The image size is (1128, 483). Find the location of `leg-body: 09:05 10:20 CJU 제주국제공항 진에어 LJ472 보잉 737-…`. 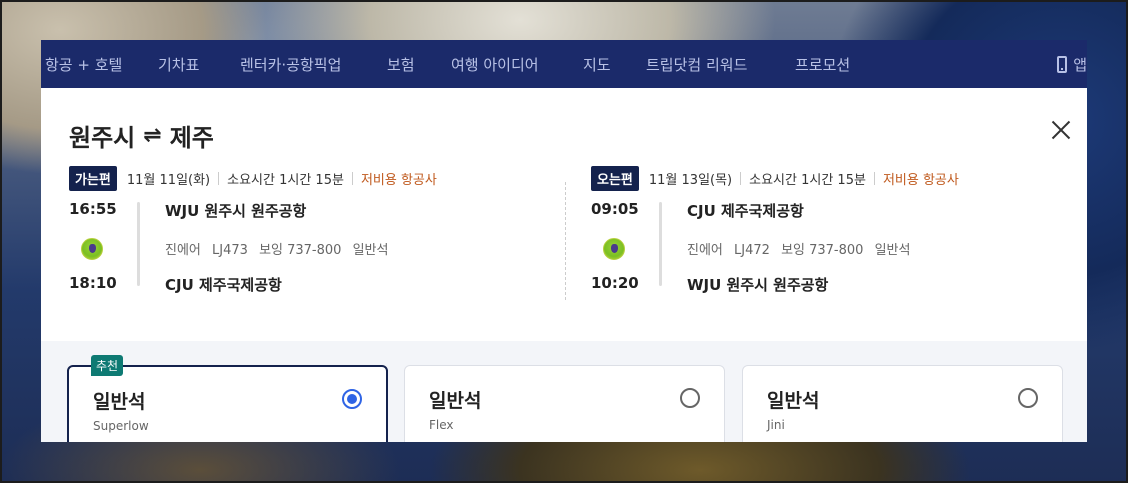

leg-body: 09:05 10:20 CJU 제주국제공항 진에어 LJ472 보잉 737-… is located at coordinates (775, 255).